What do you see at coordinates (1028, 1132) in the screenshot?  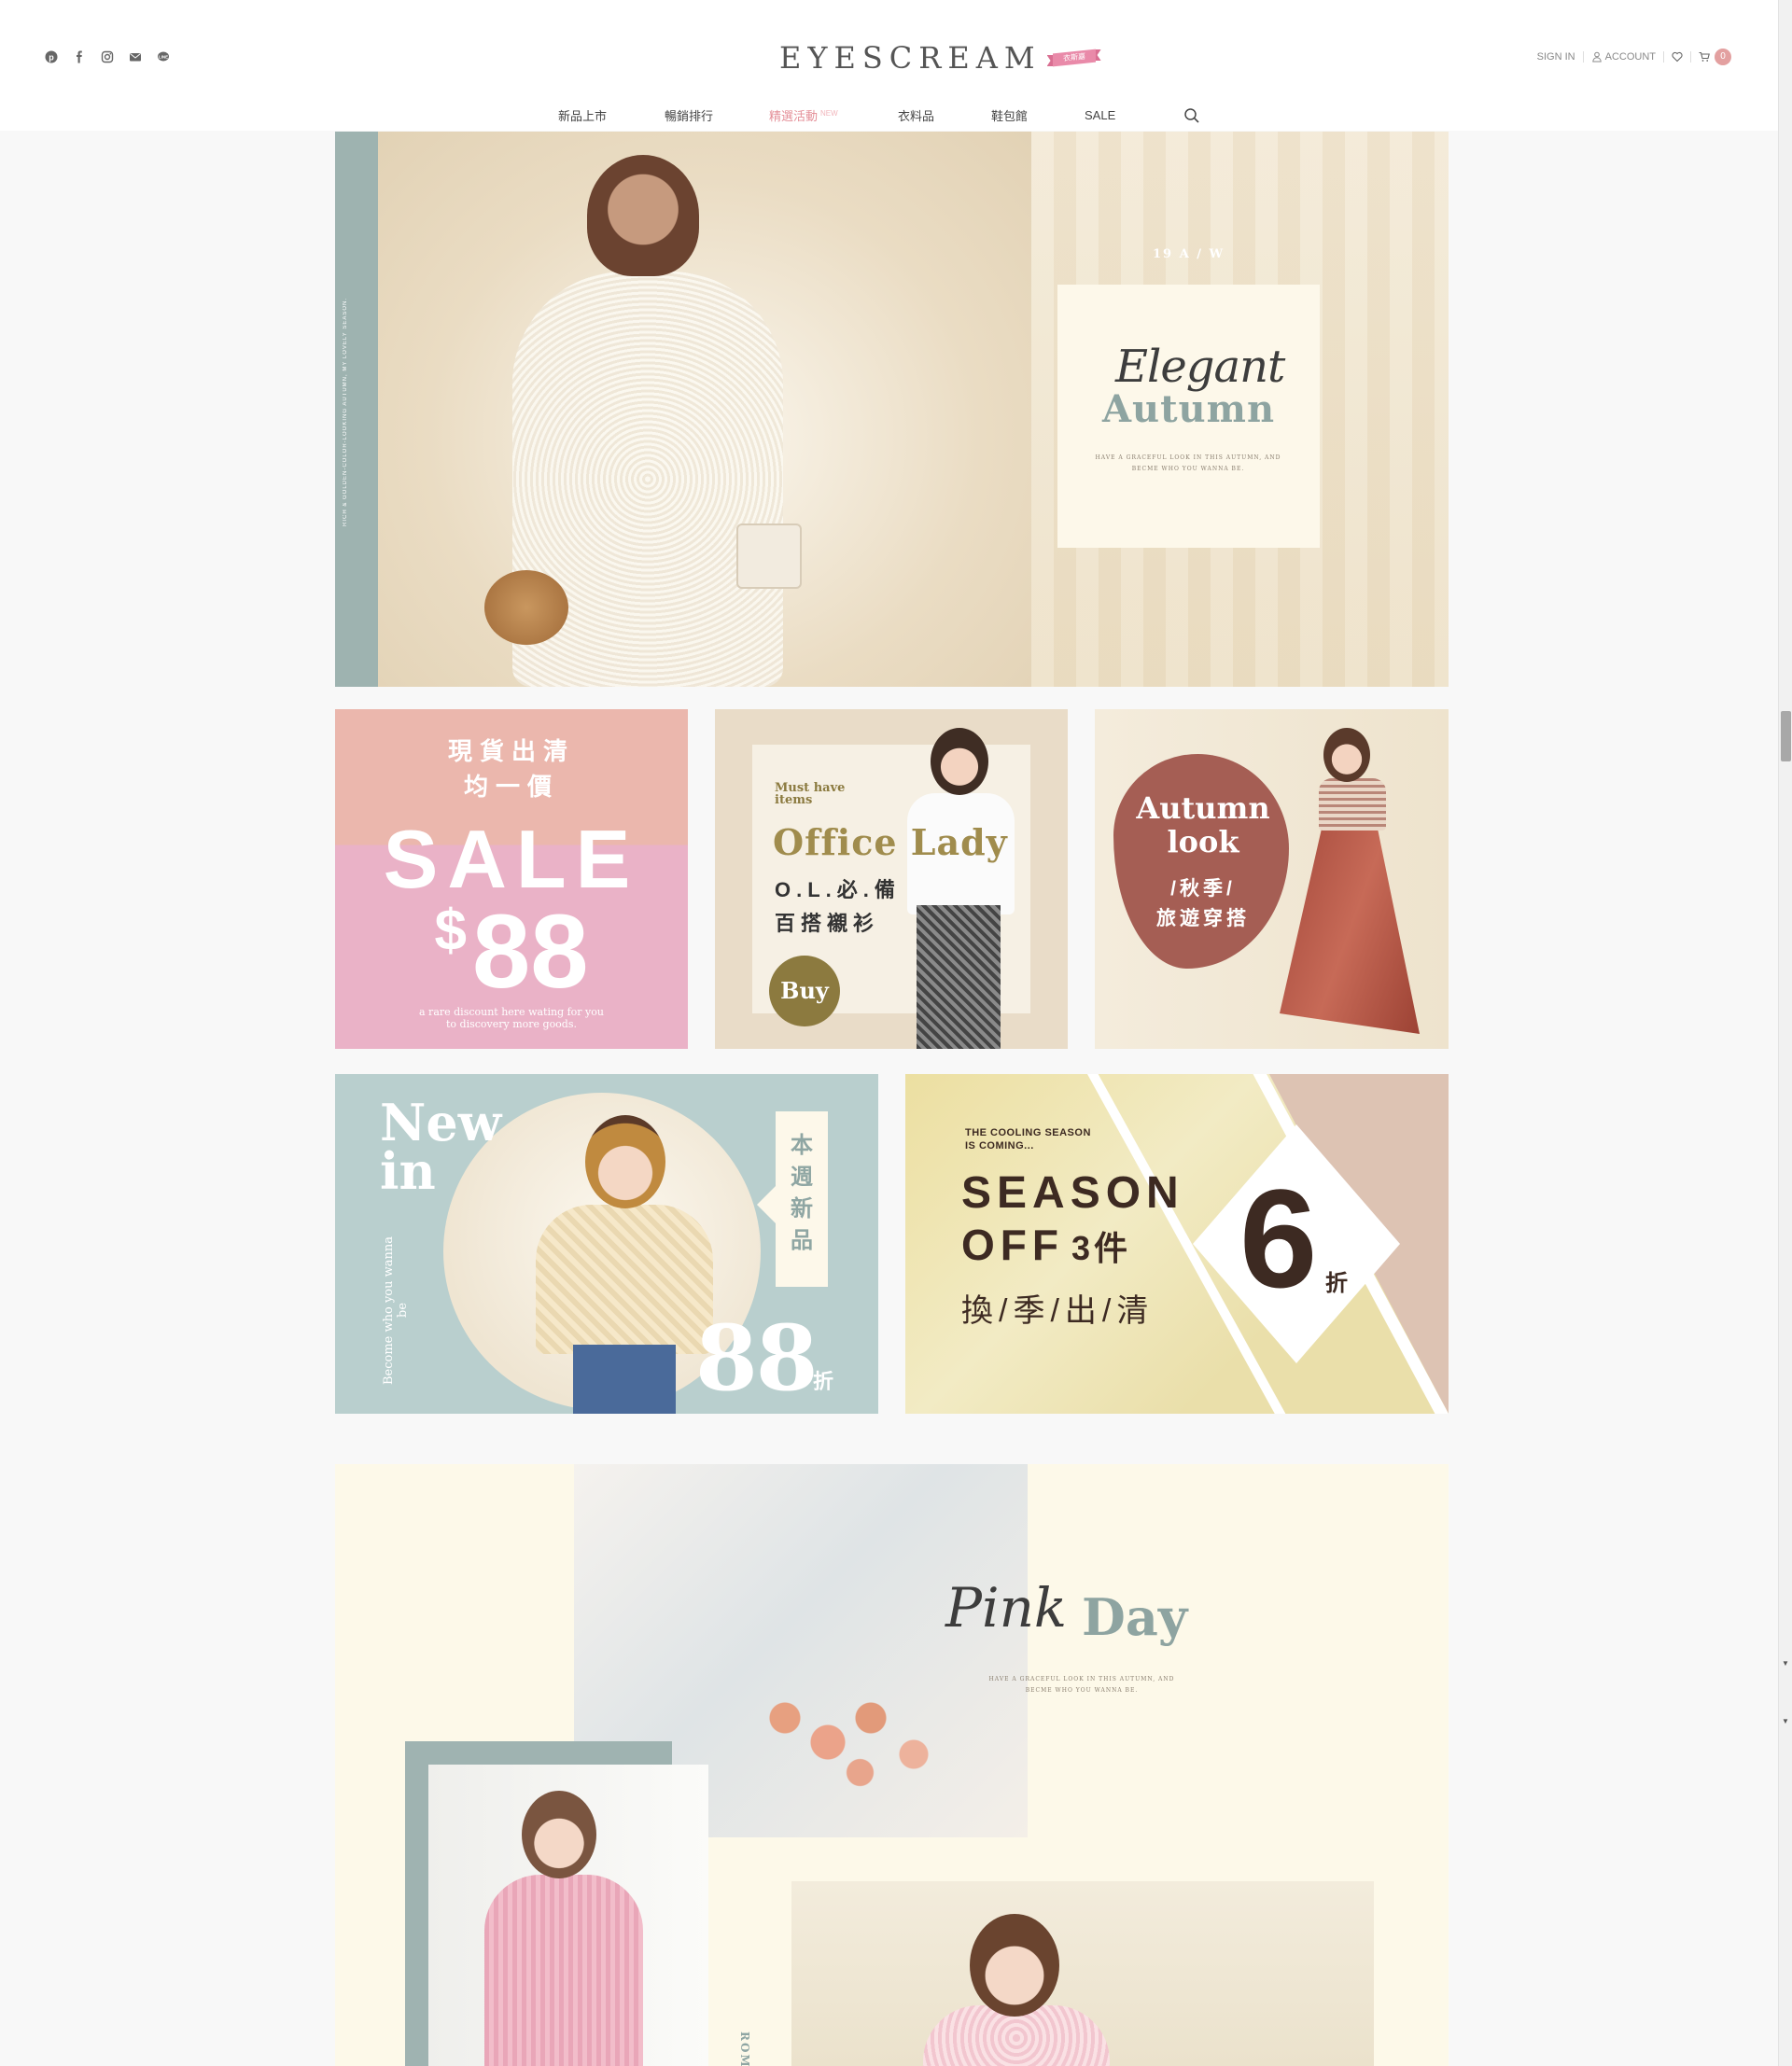 I see `cool-line1: THE COOLING SEASON` at bounding box center [1028, 1132].